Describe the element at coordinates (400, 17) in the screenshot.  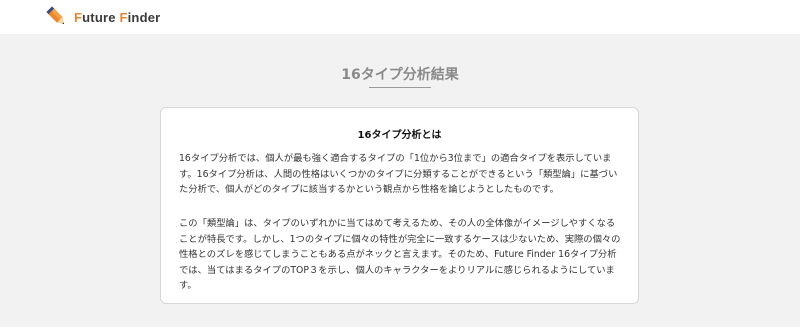
I see `header: Future Finder` at that location.